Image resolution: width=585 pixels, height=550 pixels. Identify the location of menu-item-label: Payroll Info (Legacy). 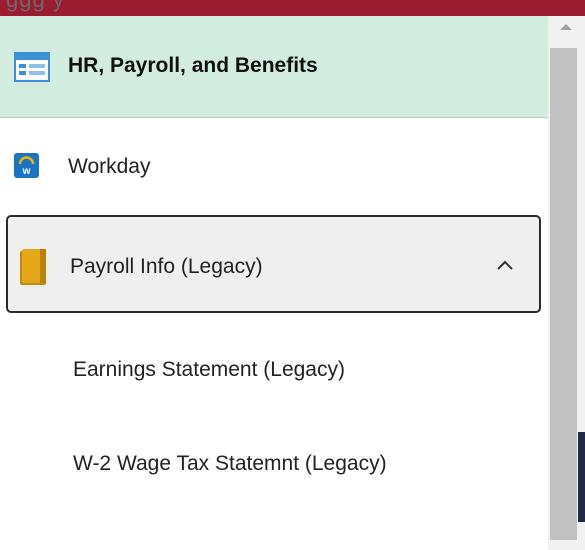
(166, 266).